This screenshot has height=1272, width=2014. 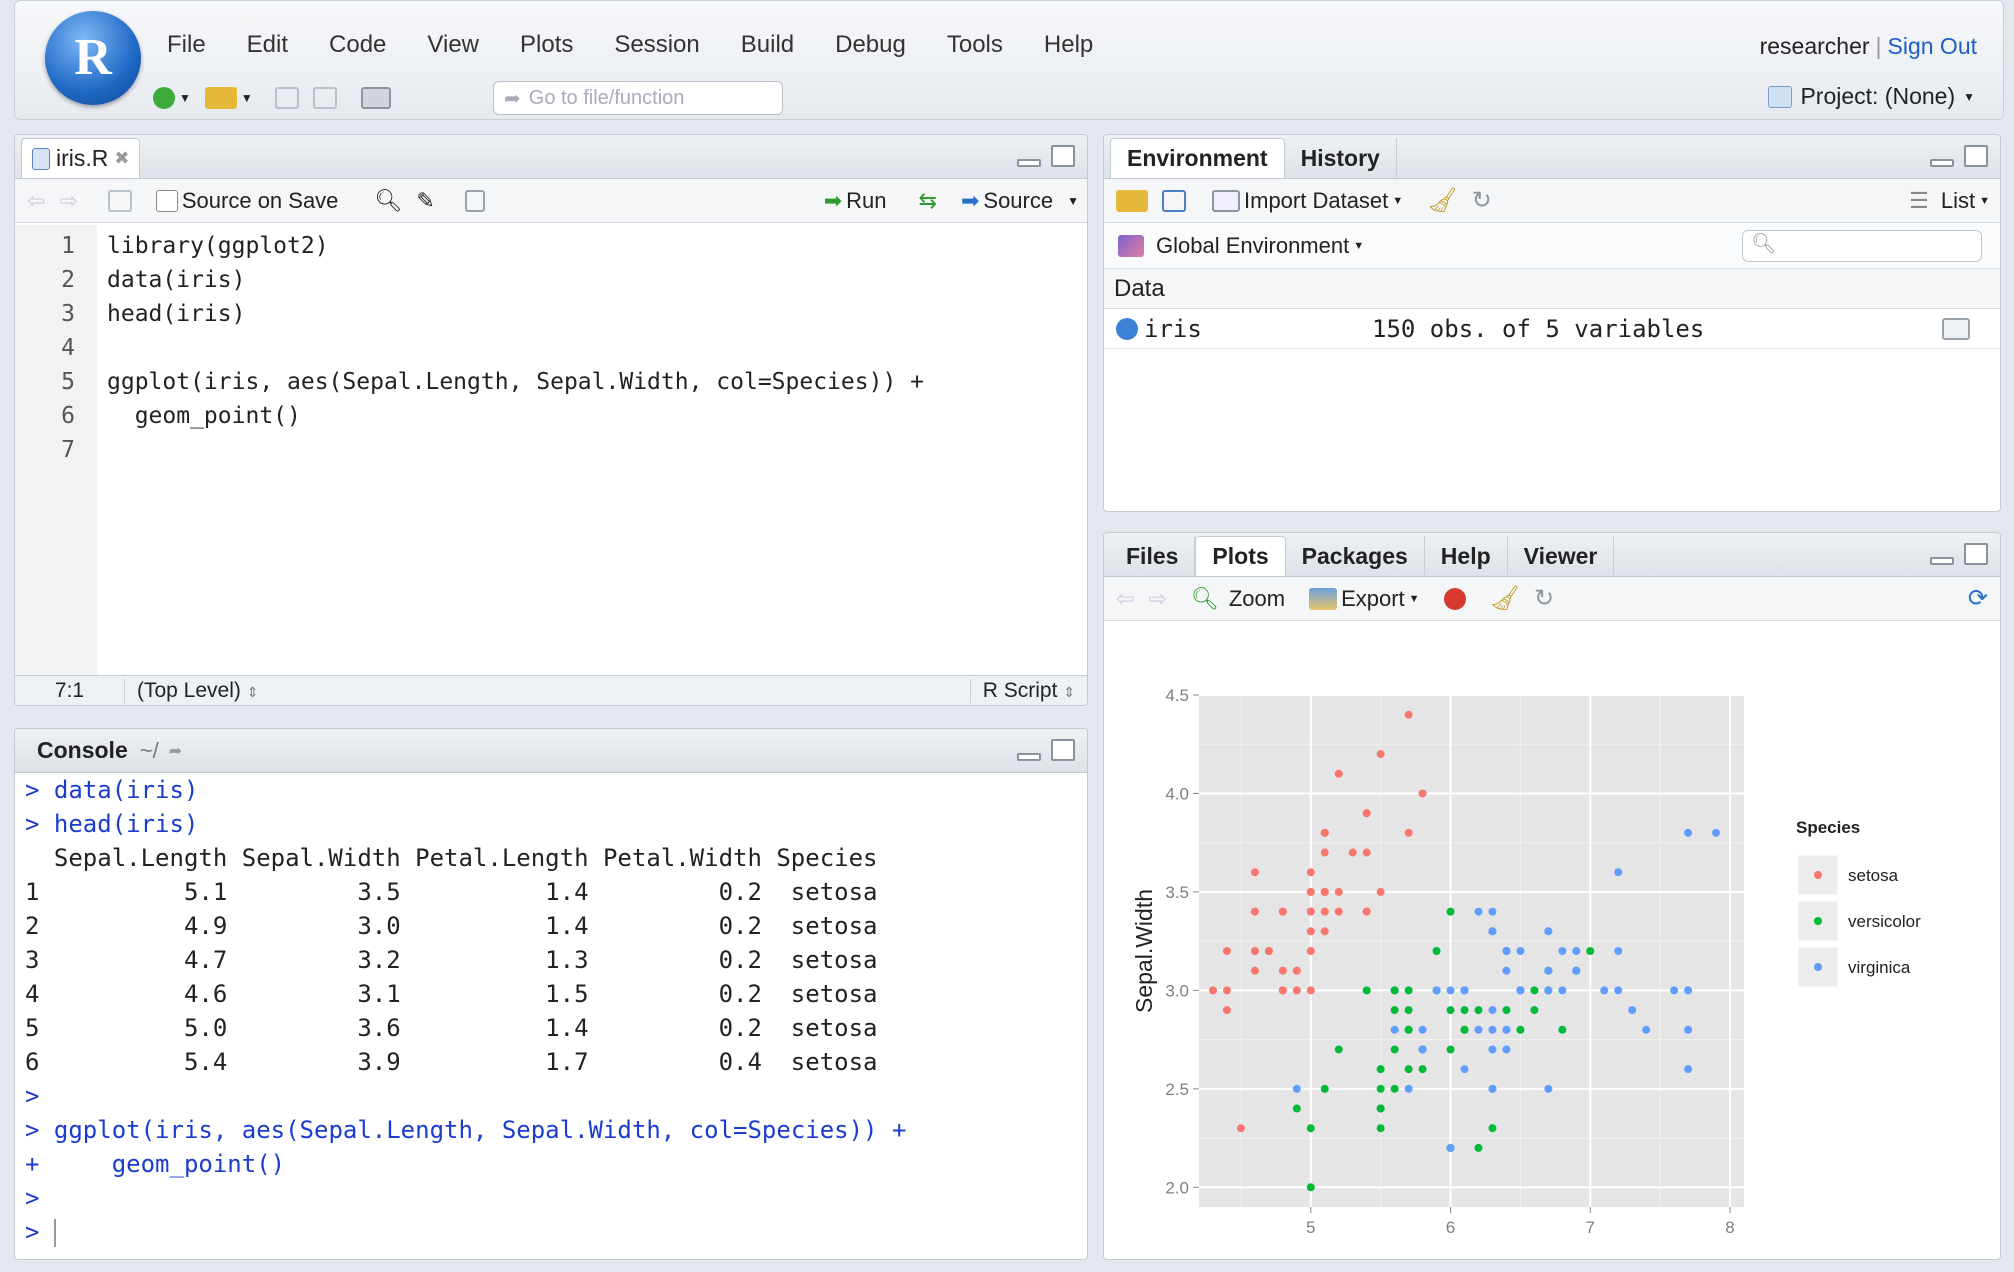 I want to click on env-row-iris: iris 150 obs. of 5 variables, so click(x=1552, y=329).